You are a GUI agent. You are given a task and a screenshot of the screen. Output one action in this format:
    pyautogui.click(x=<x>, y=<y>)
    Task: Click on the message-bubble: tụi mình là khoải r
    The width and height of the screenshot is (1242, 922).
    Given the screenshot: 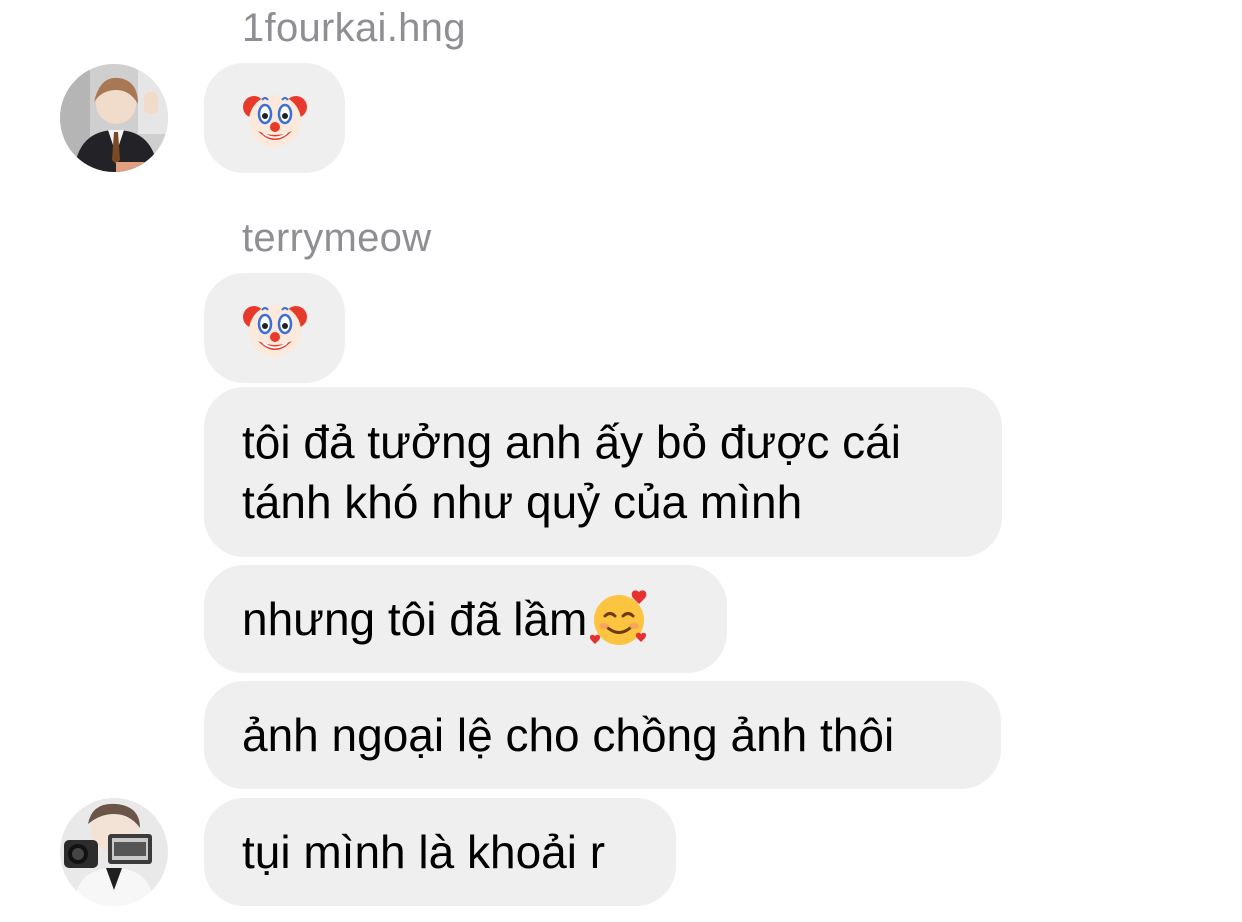 What is the action you would take?
    pyautogui.click(x=440, y=852)
    